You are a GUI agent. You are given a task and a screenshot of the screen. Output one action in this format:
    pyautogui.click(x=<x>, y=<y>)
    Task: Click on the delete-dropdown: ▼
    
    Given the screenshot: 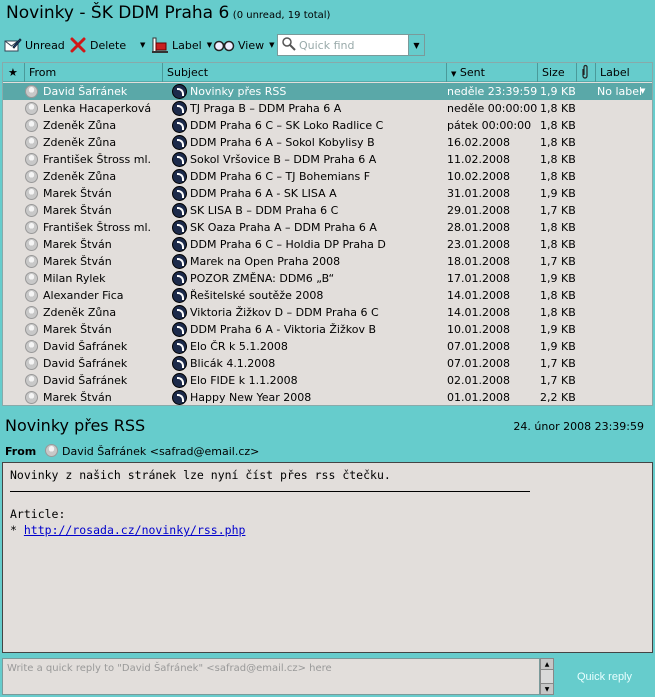 What is the action you would take?
    pyautogui.click(x=141, y=45)
    